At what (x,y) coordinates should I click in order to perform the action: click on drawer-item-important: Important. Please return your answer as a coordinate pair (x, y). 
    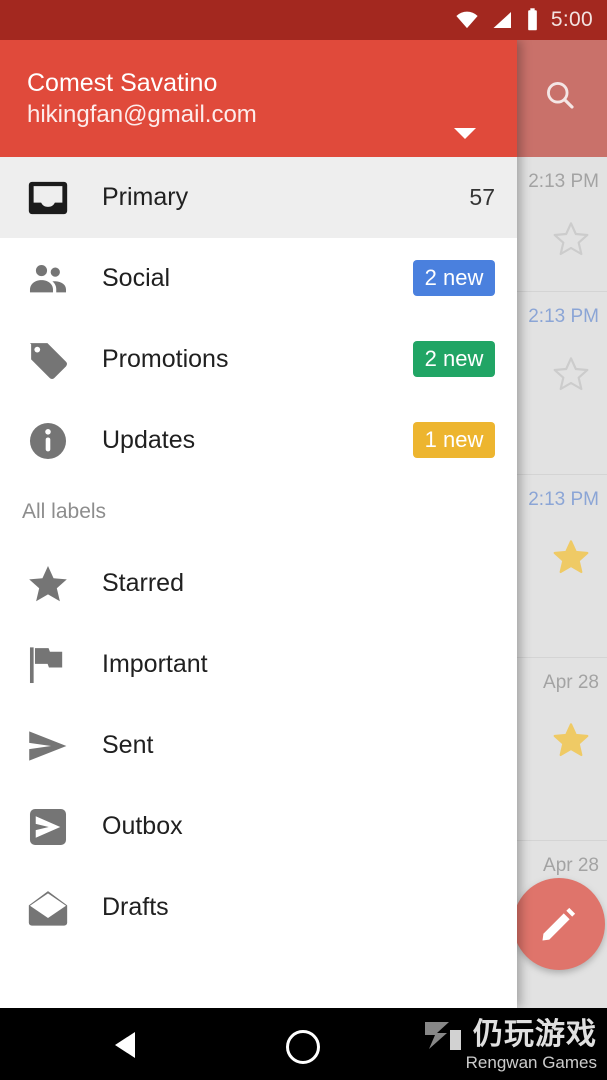
    Looking at the image, I should click on (258, 664).